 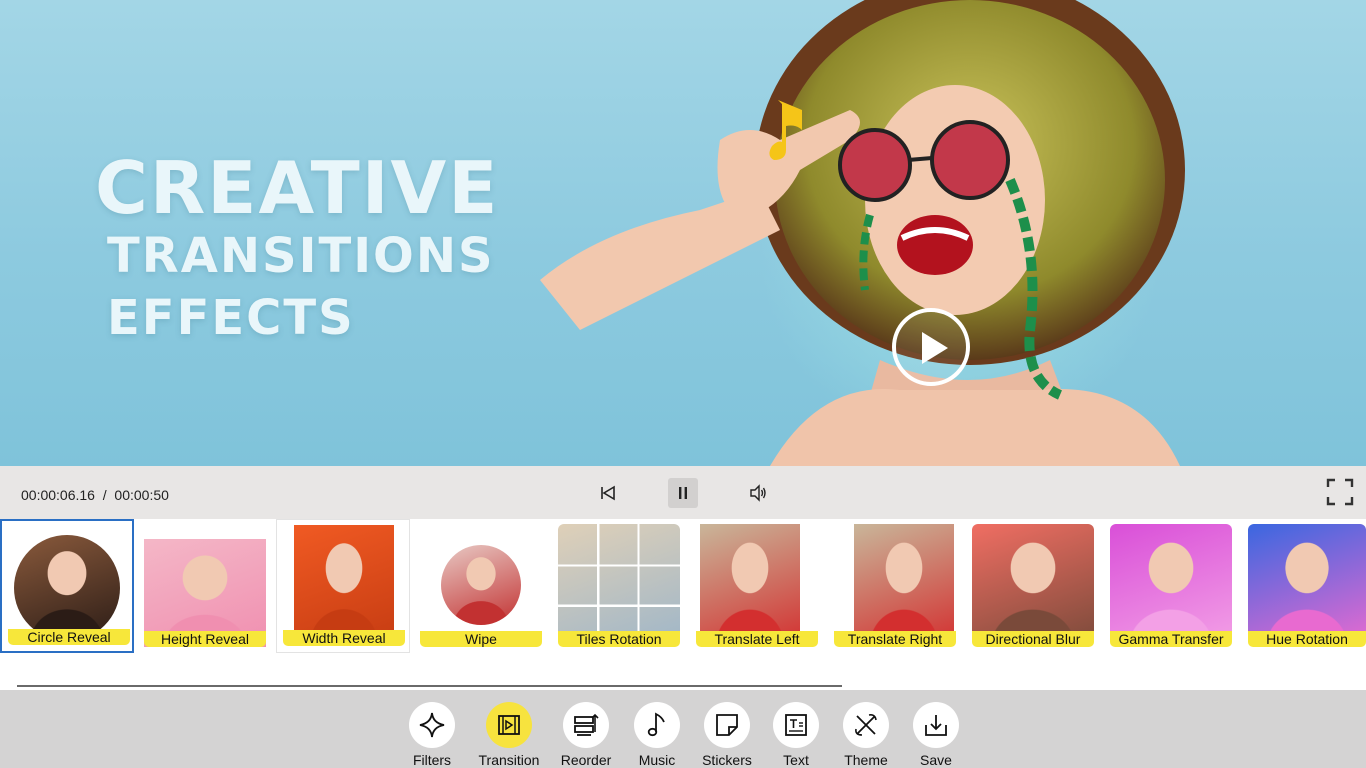 I want to click on horizontal-scrollbar, so click(x=429, y=686).